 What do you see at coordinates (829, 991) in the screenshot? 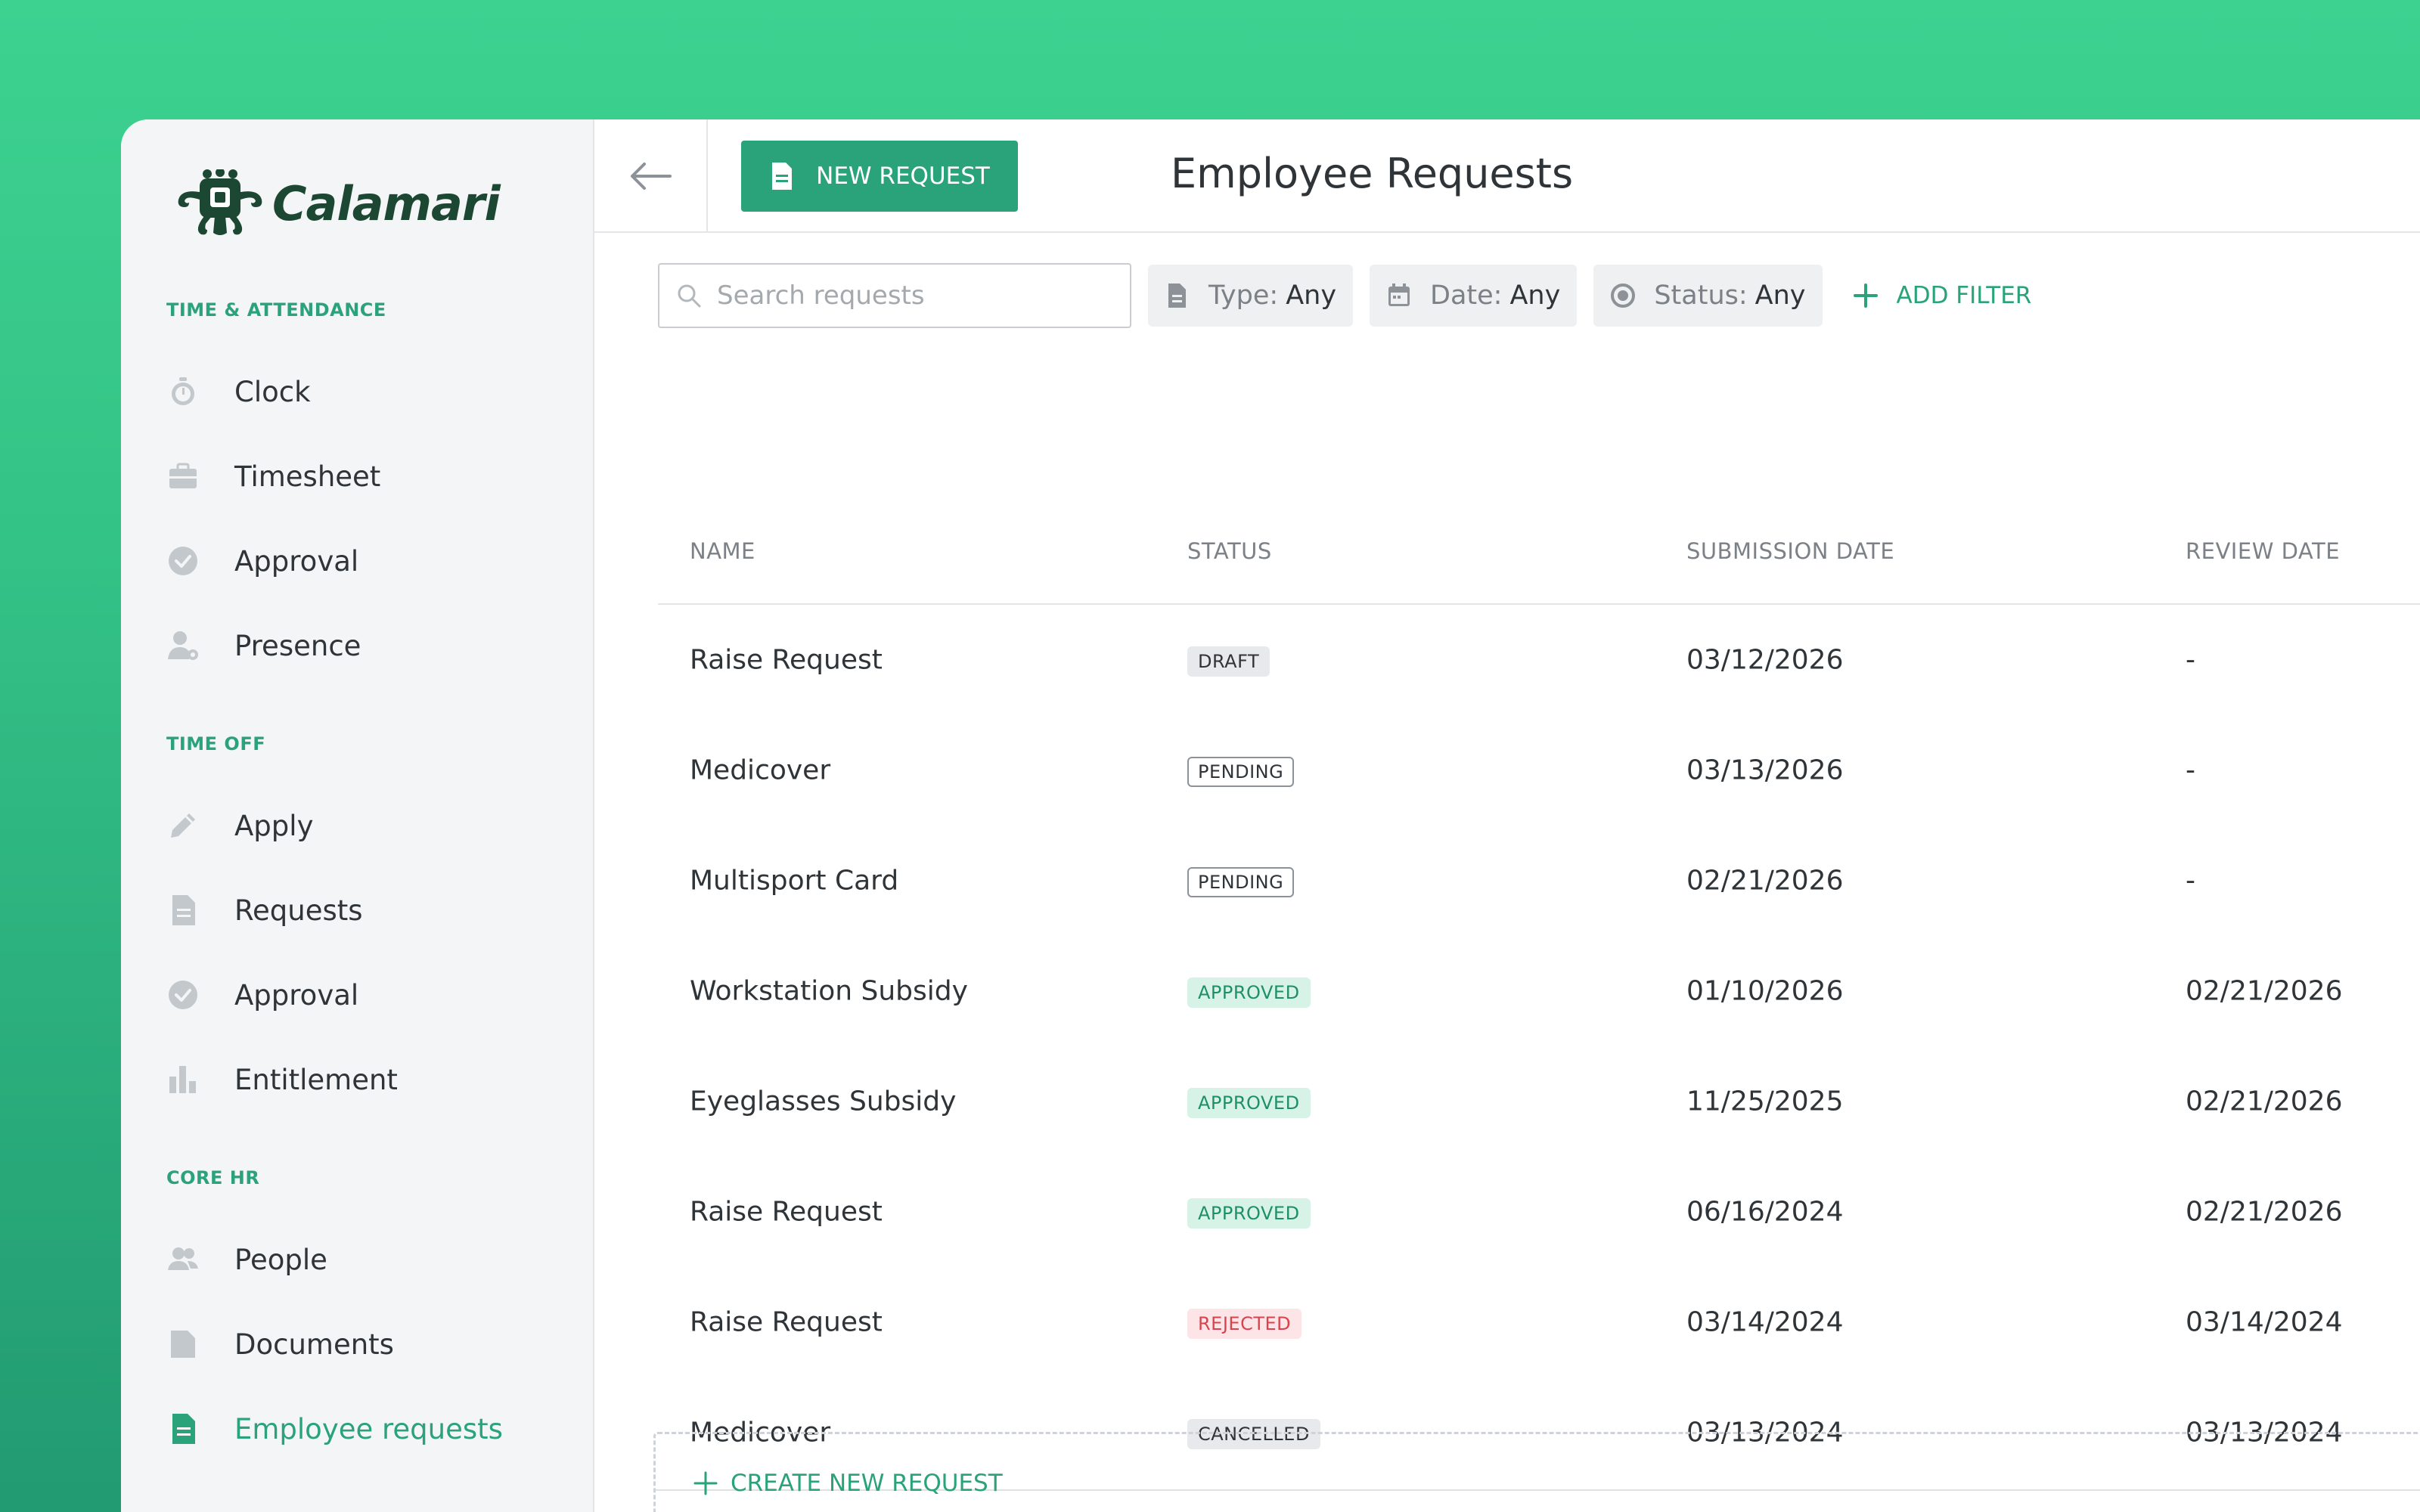
I see `request-name: Workstation Subsidy` at bounding box center [829, 991].